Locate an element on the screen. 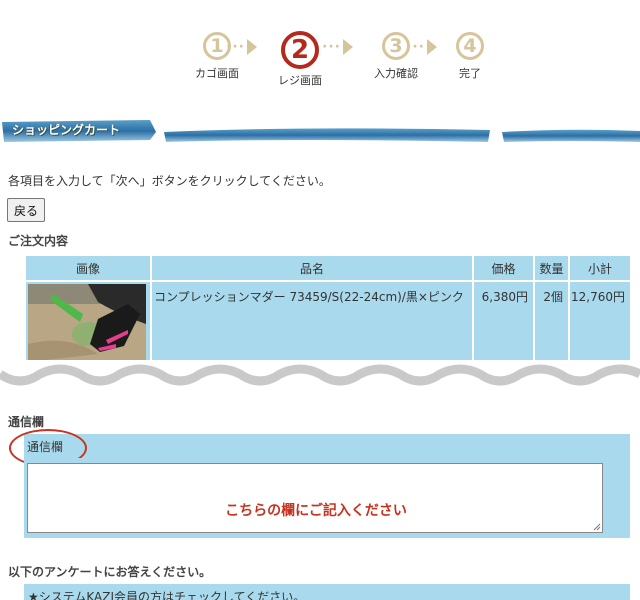 This screenshot has width=640, height=600. survey-item-text: ★システムKAZI会員の方はチェックしてください。 is located at coordinates (167, 595).